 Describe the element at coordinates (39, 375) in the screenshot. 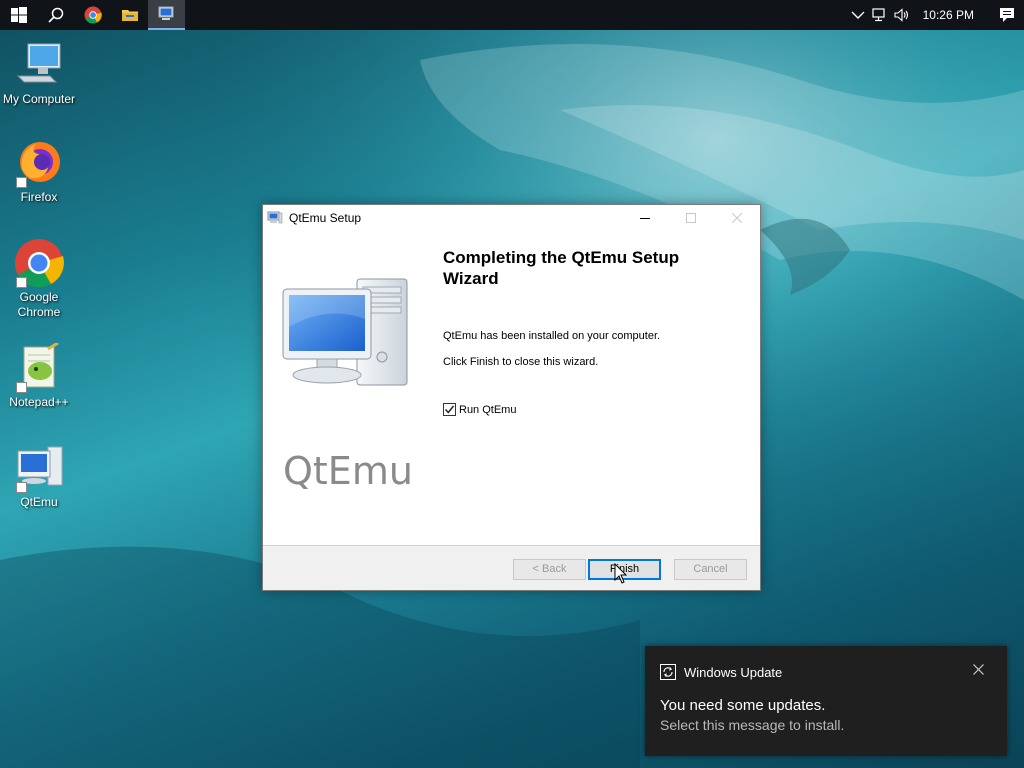

I see `desktop-icon-notepadpp: Notepad++` at that location.